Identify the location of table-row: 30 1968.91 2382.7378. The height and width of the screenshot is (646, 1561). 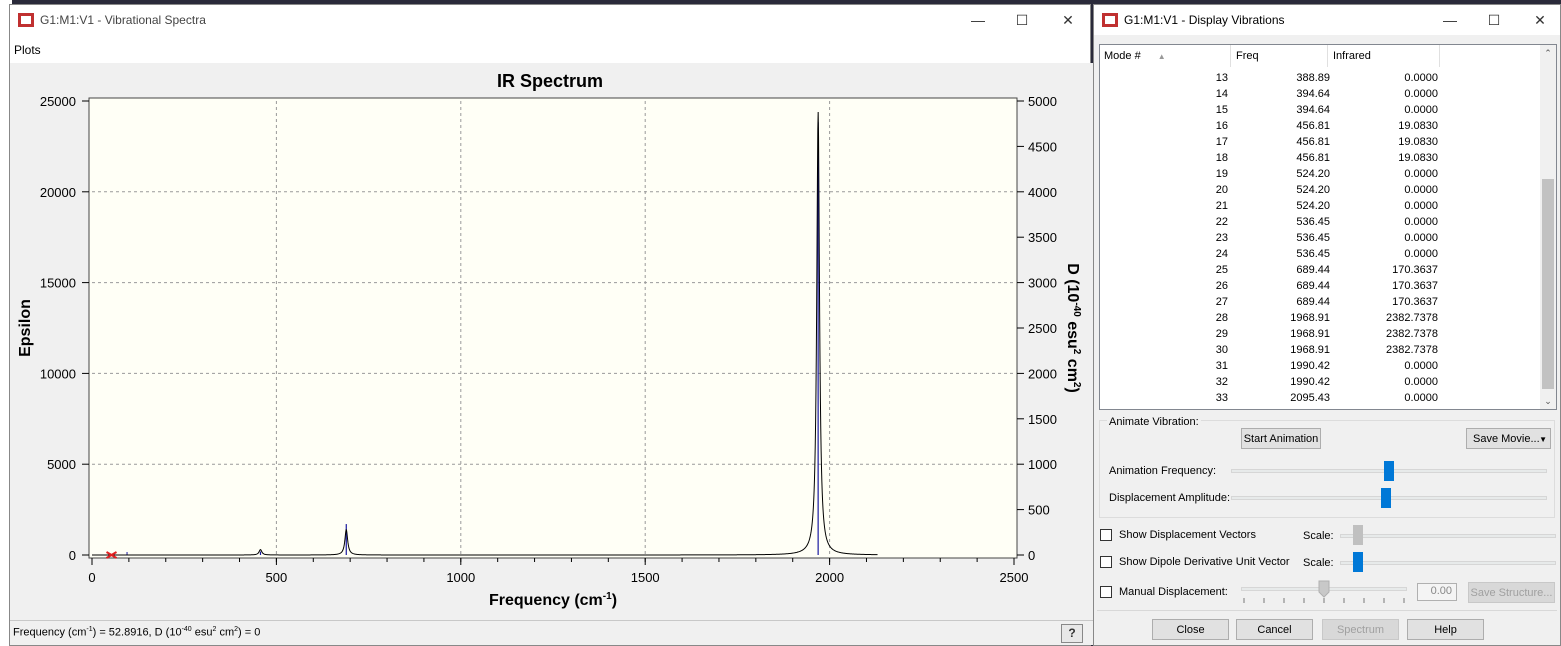
(1320, 351).